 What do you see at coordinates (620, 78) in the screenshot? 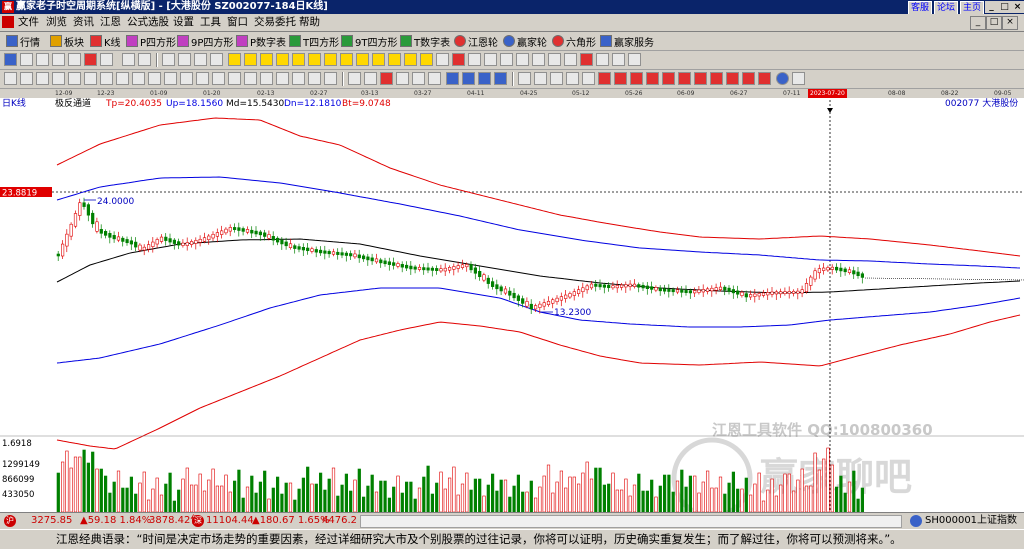
I see `flag-3-icon` at bounding box center [620, 78].